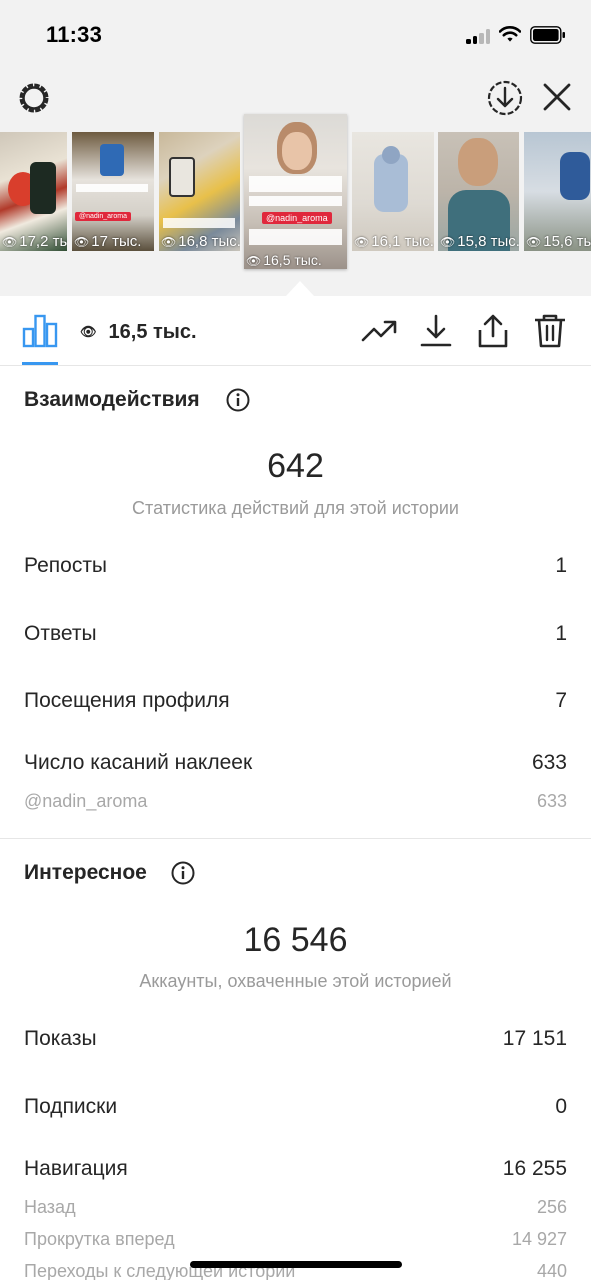 Image resolution: width=591 pixels, height=1280 pixels. I want to click on navigation-sub-value: 440, so click(551, 1270).